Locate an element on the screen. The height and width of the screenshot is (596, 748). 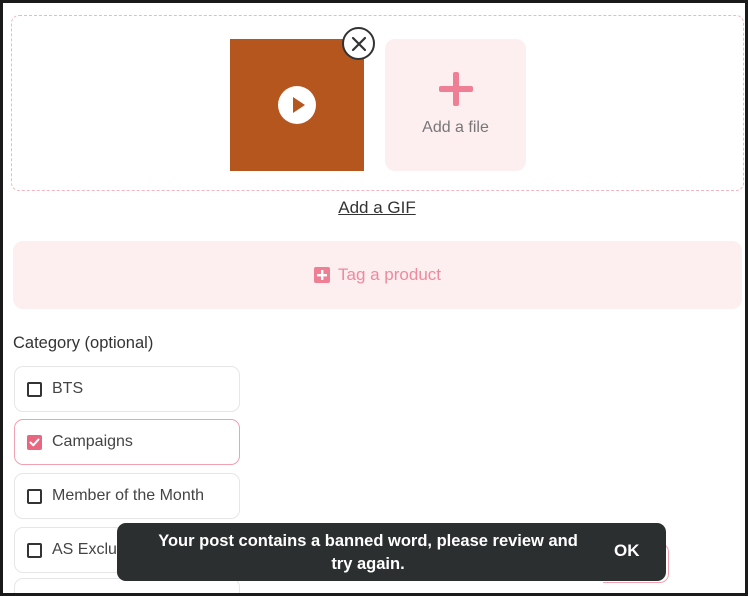
play-icon is located at coordinates (297, 105).